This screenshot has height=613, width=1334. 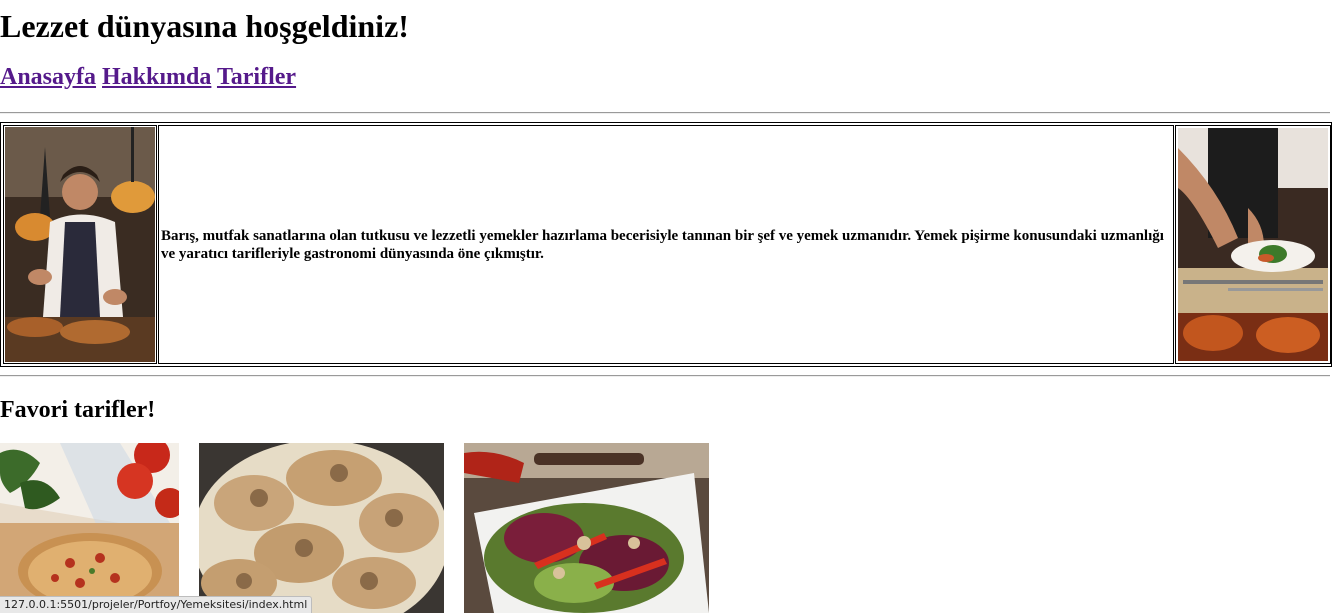 What do you see at coordinates (586, 528) in the screenshot?
I see `salad-photo` at bounding box center [586, 528].